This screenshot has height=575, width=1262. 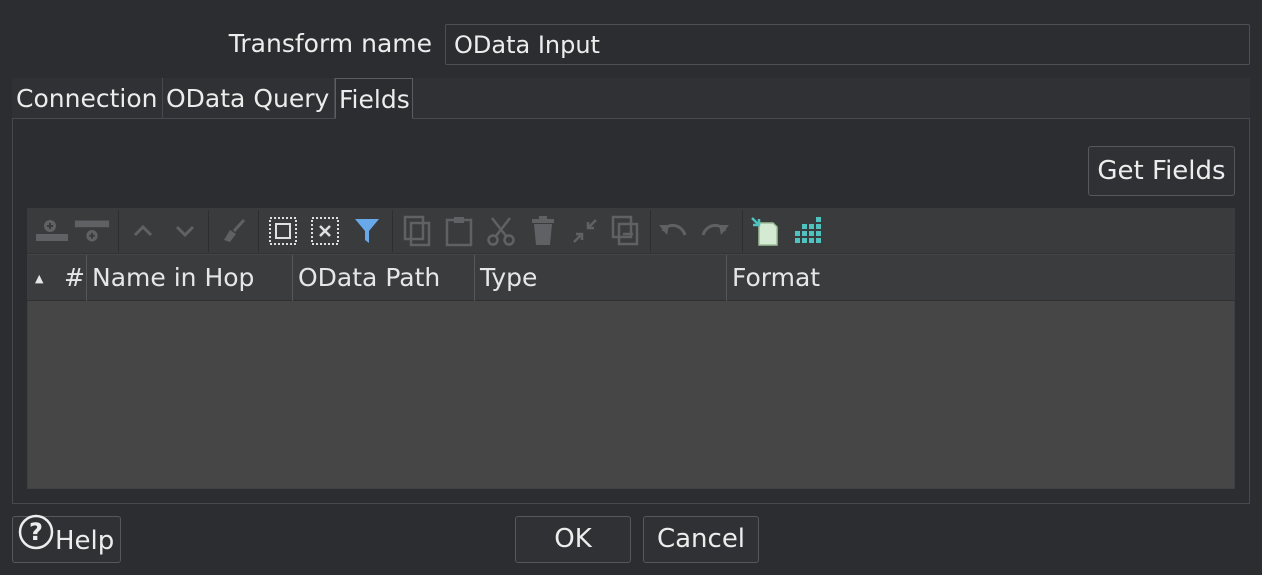 I want to click on move-up-icon, so click(x=143, y=231).